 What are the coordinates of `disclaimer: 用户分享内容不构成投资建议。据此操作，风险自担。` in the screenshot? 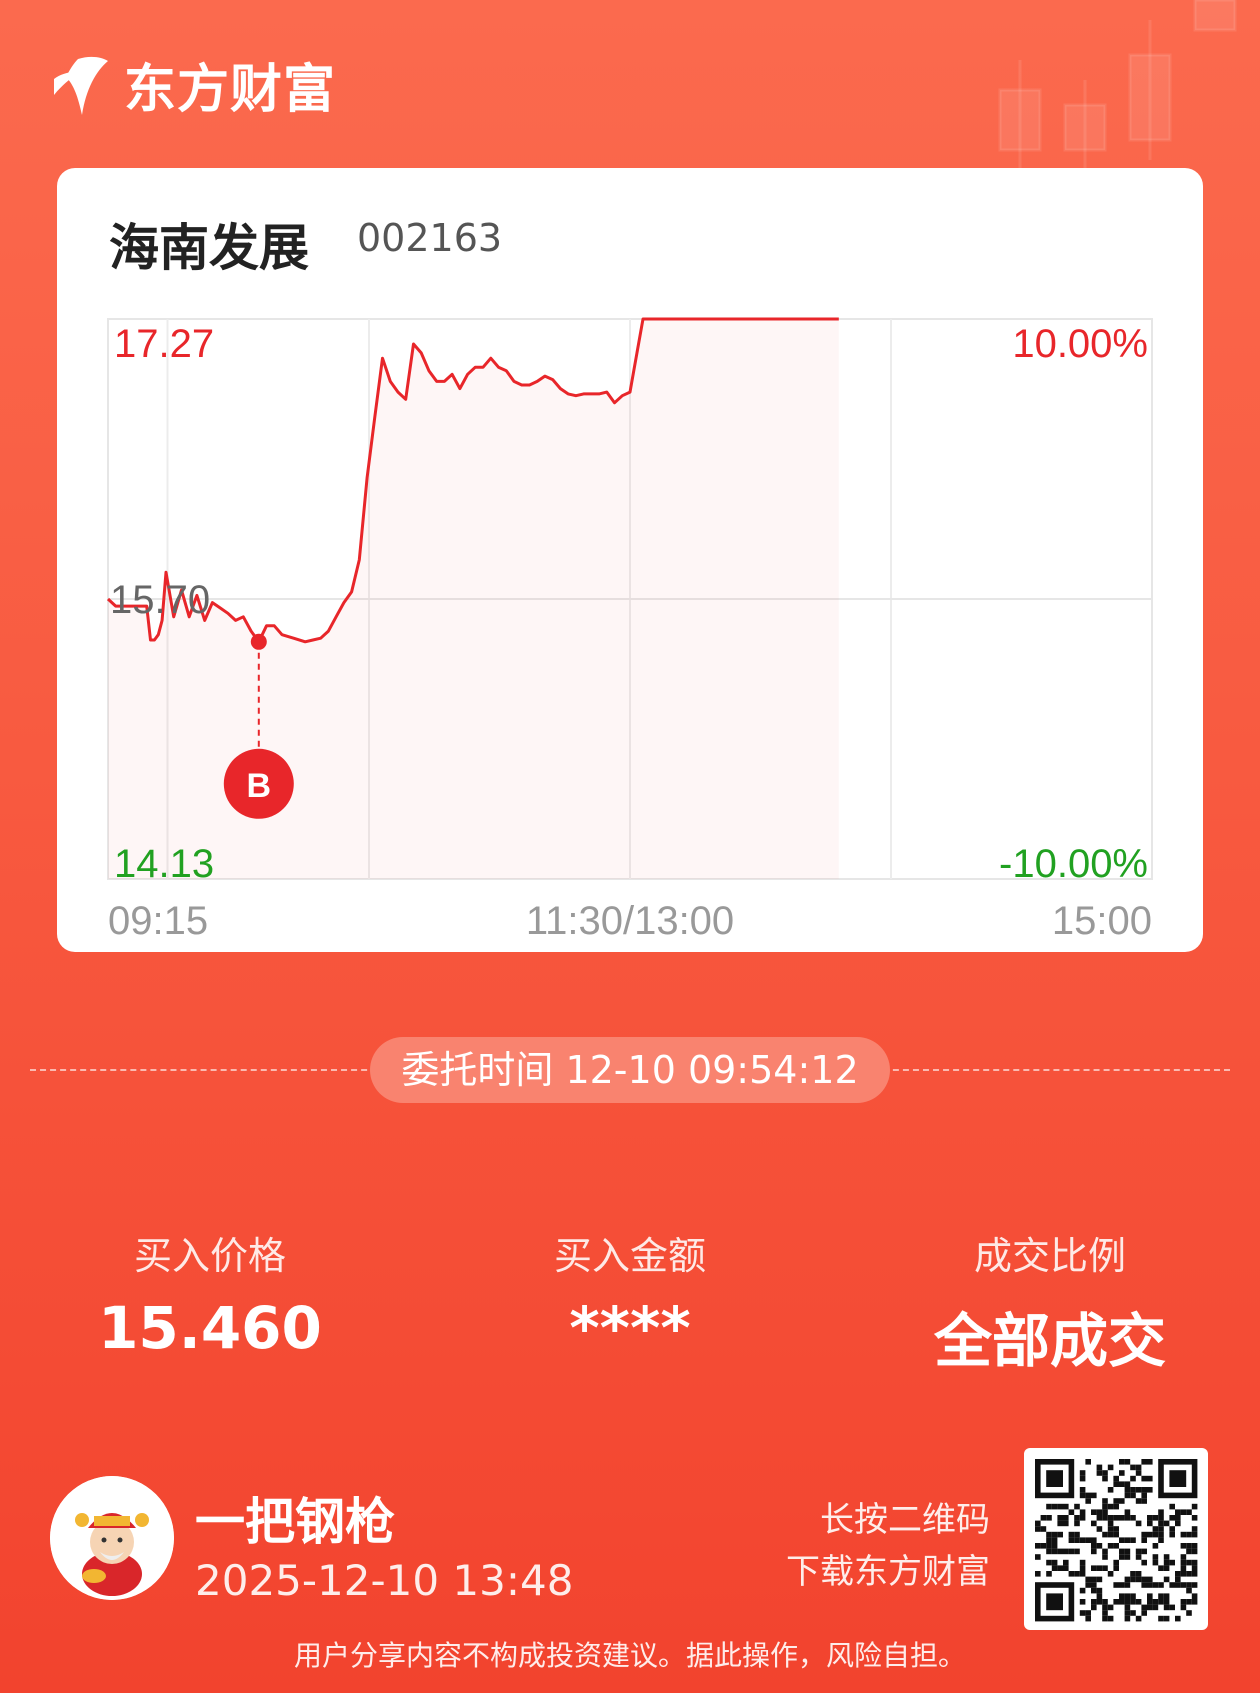 It's located at (629, 1655).